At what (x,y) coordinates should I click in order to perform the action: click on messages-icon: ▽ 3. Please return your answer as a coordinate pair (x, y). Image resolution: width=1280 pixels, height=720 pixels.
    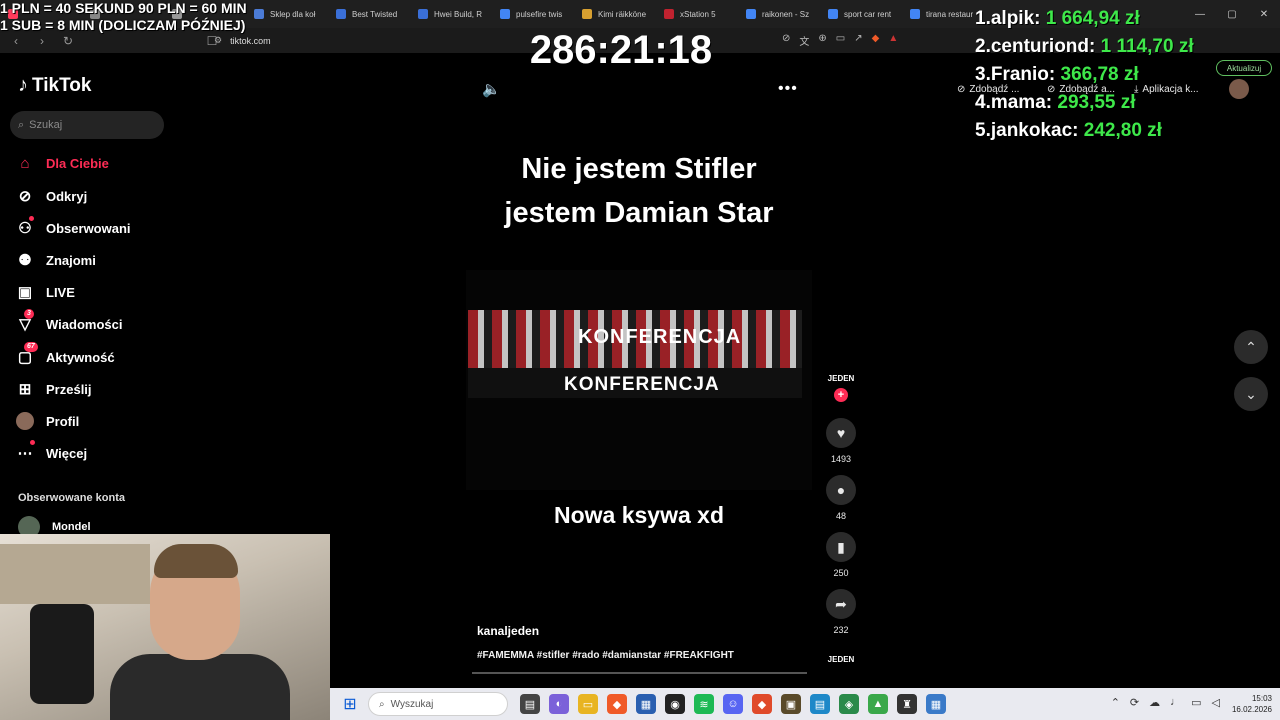
    Looking at the image, I should click on (25, 321).